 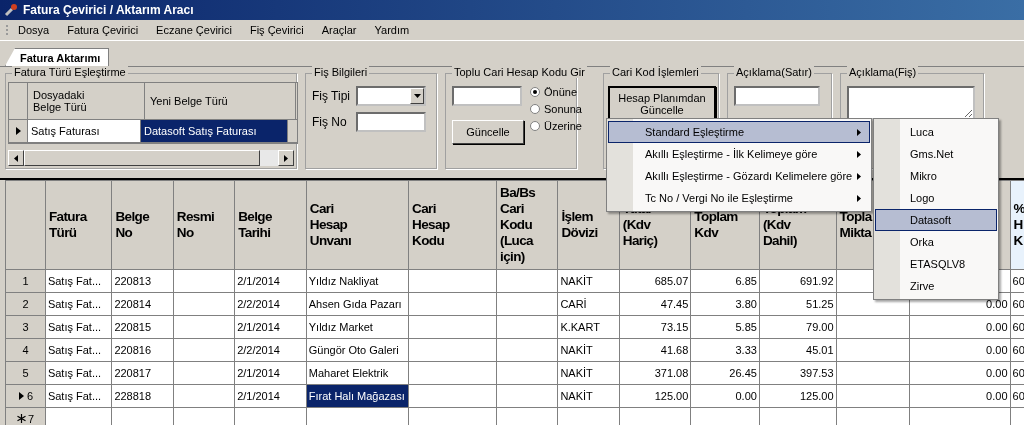 What do you see at coordinates (194, 30) in the screenshot?
I see `menu-item: Eczane Çevirici` at bounding box center [194, 30].